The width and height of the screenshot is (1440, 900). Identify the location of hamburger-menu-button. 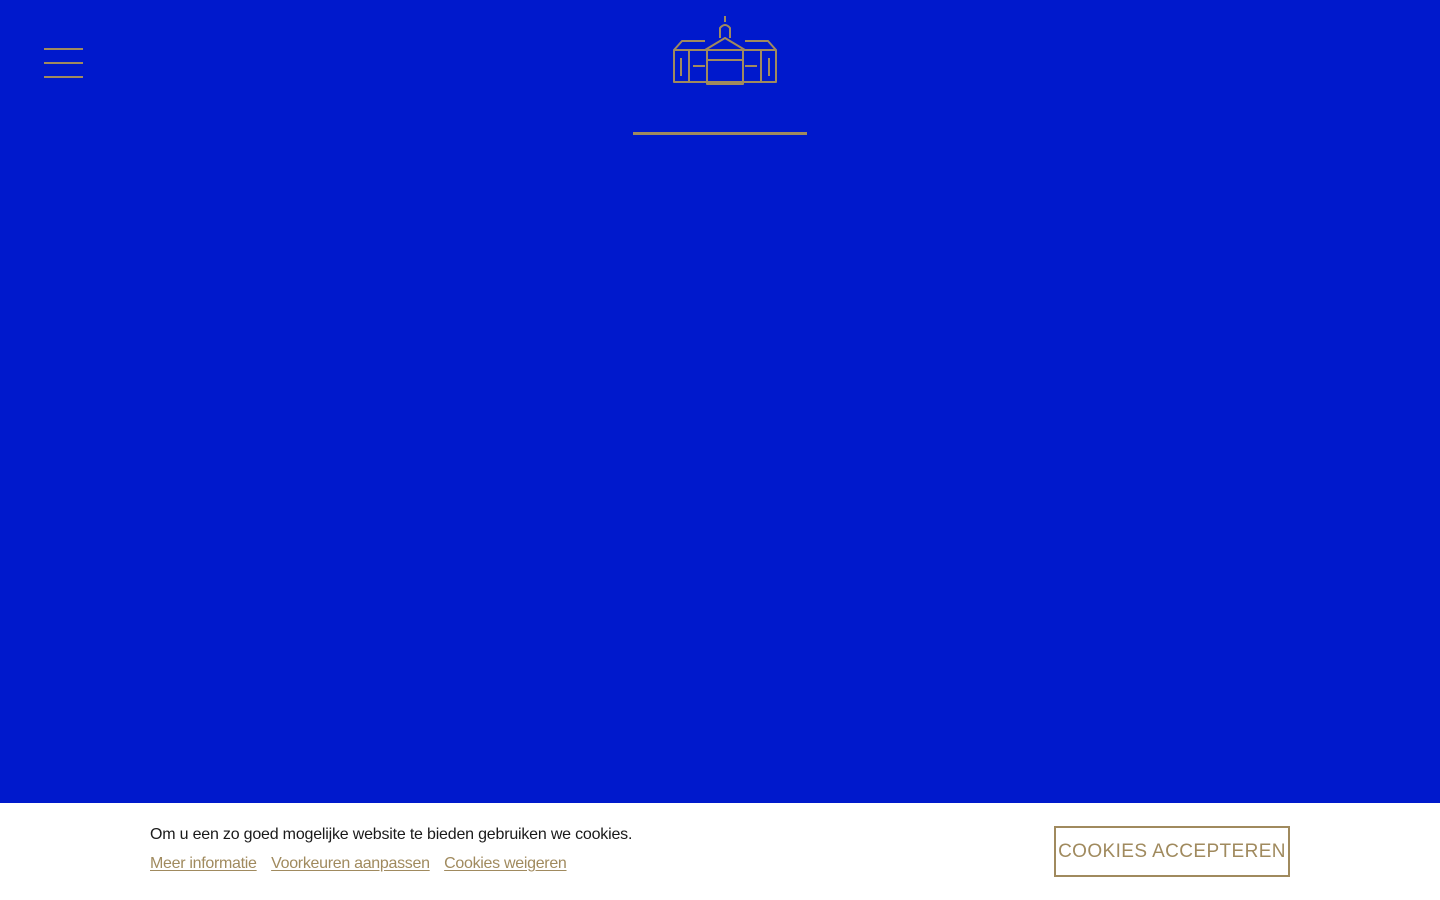
(64, 64).